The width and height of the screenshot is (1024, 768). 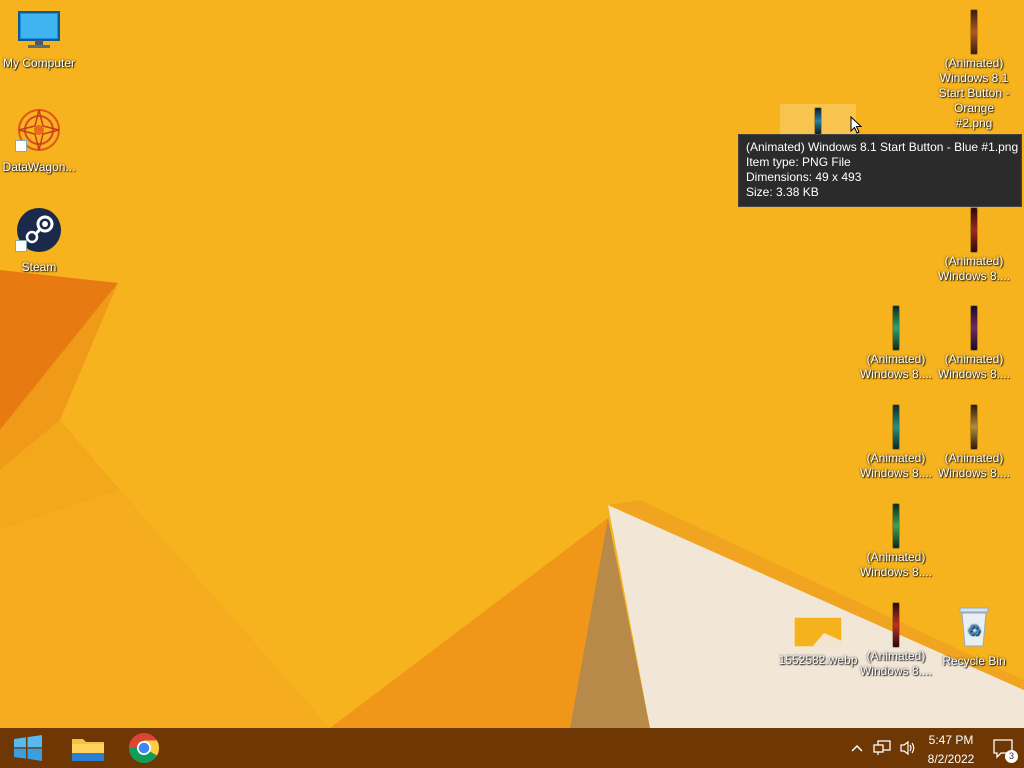 What do you see at coordinates (798, 162) in the screenshot?
I see `tooltip-item-type: Item type: PNG File` at bounding box center [798, 162].